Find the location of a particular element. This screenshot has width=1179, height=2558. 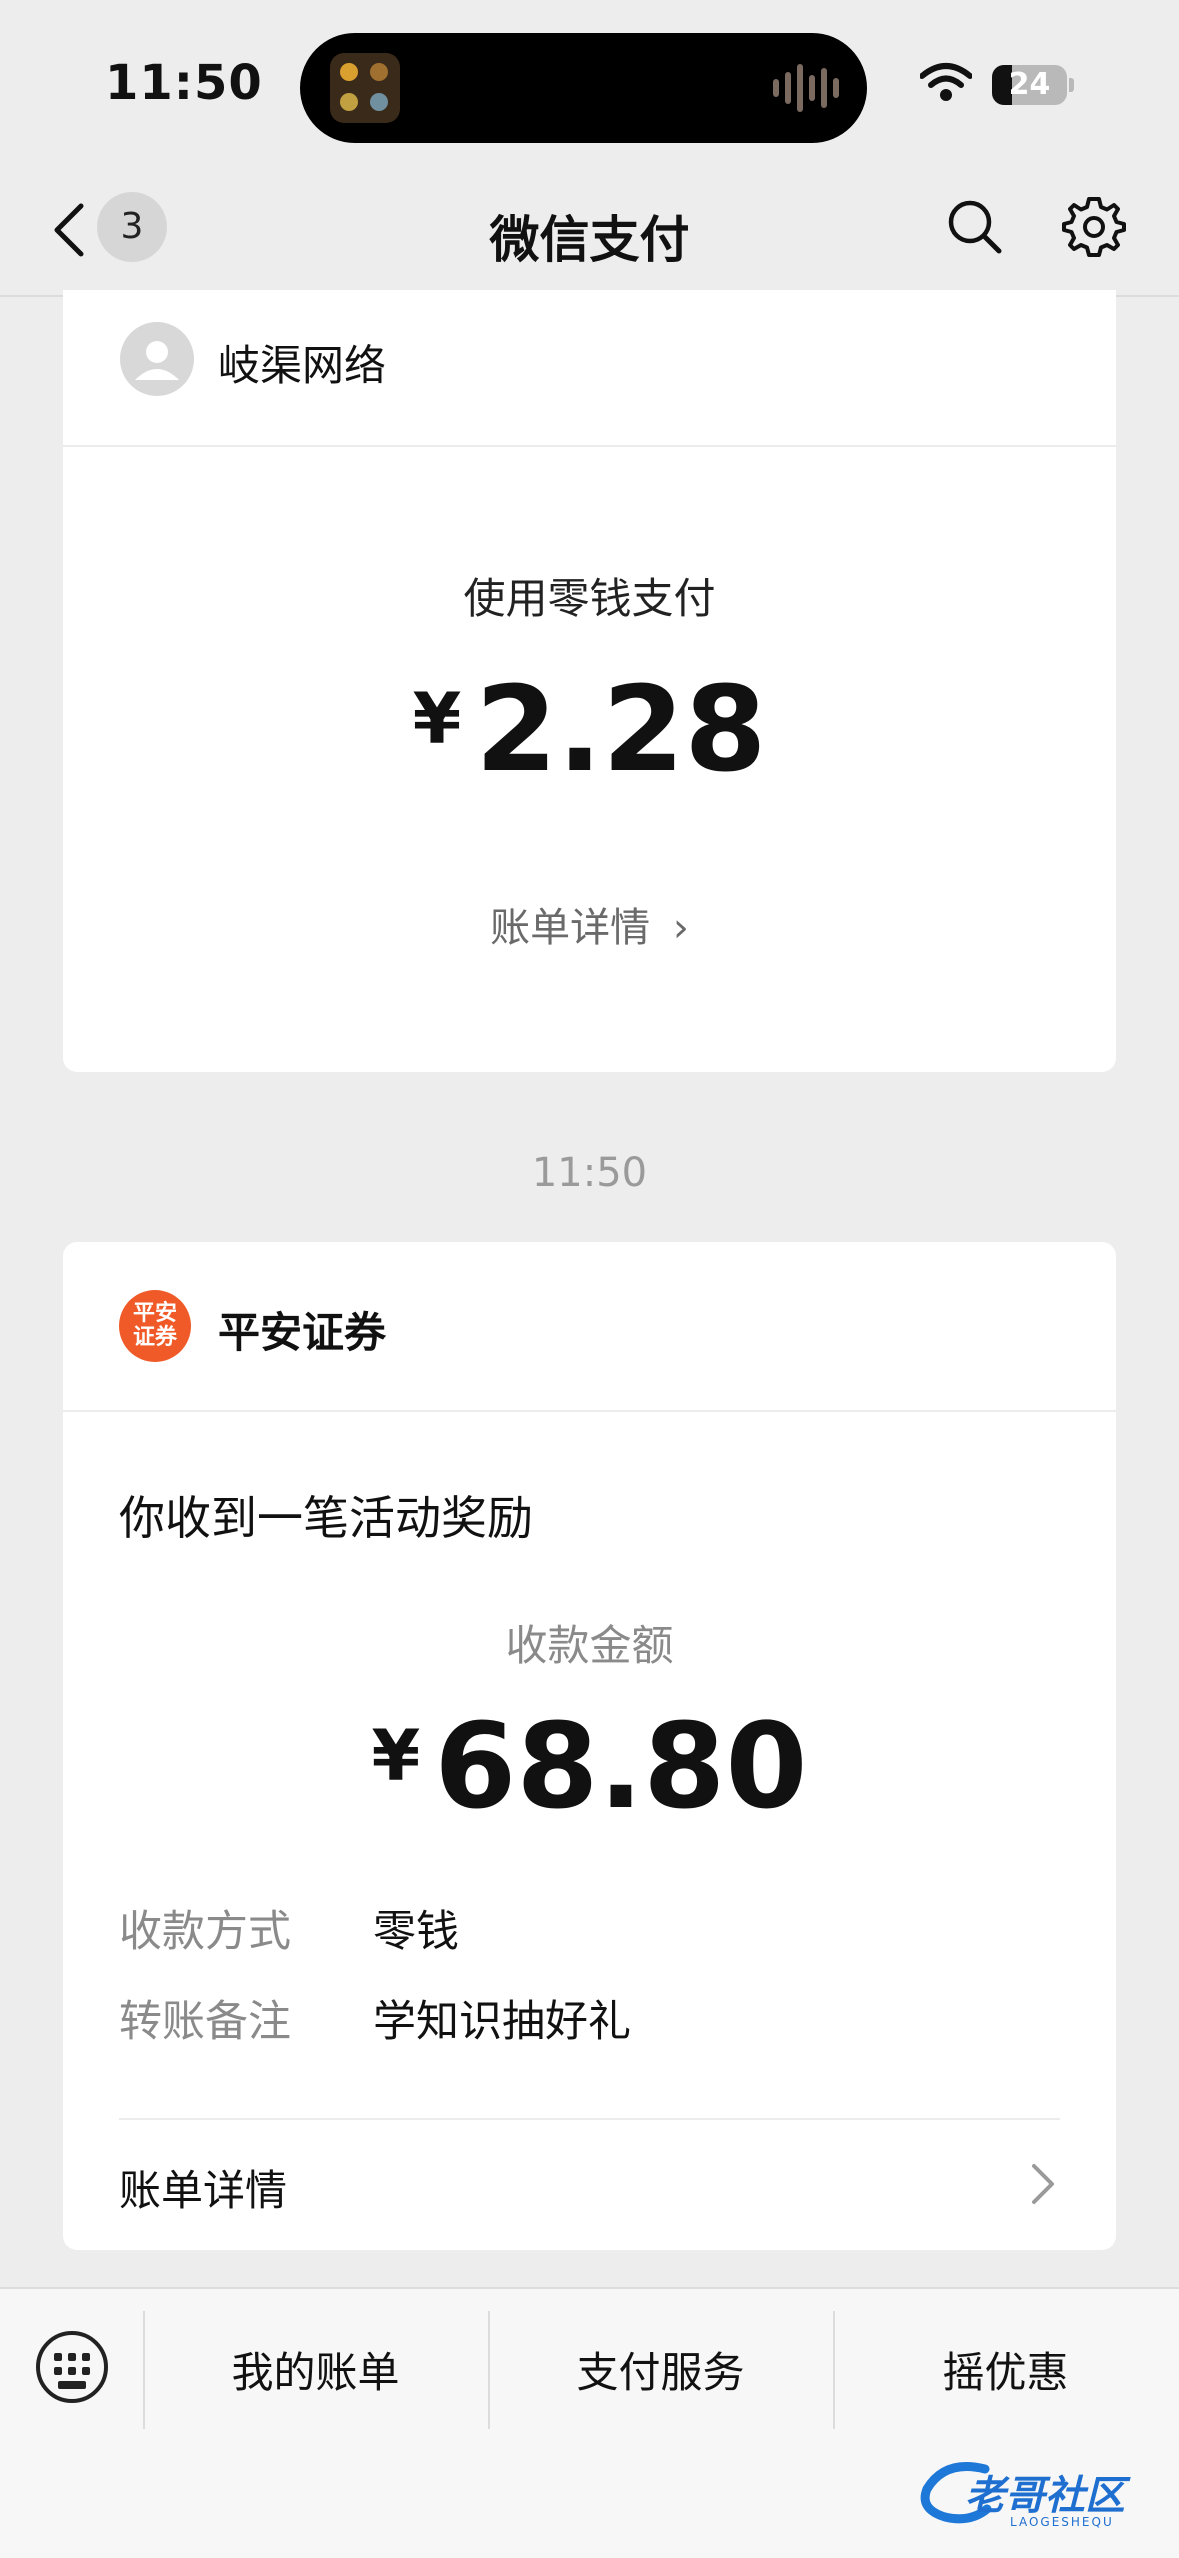

watermark-logo: 老哥社区 LAOGESHEQU is located at coordinates (1040, 2499).